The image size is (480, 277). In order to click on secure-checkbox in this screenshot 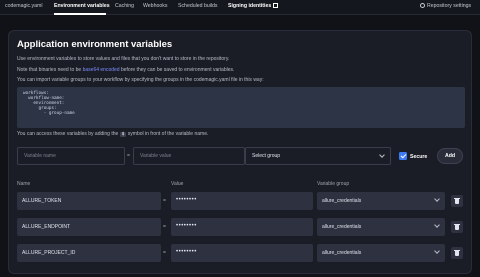, I will do `click(403, 156)`.